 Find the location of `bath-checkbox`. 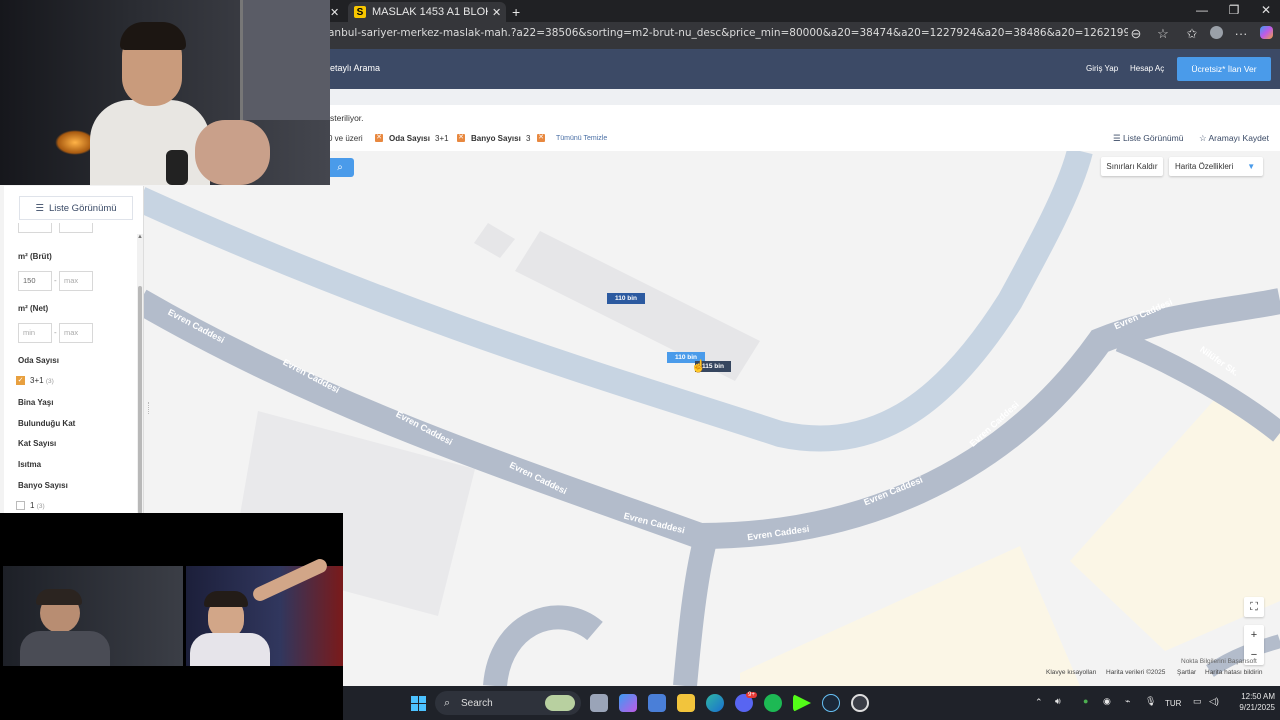

bath-checkbox is located at coordinates (20, 505).